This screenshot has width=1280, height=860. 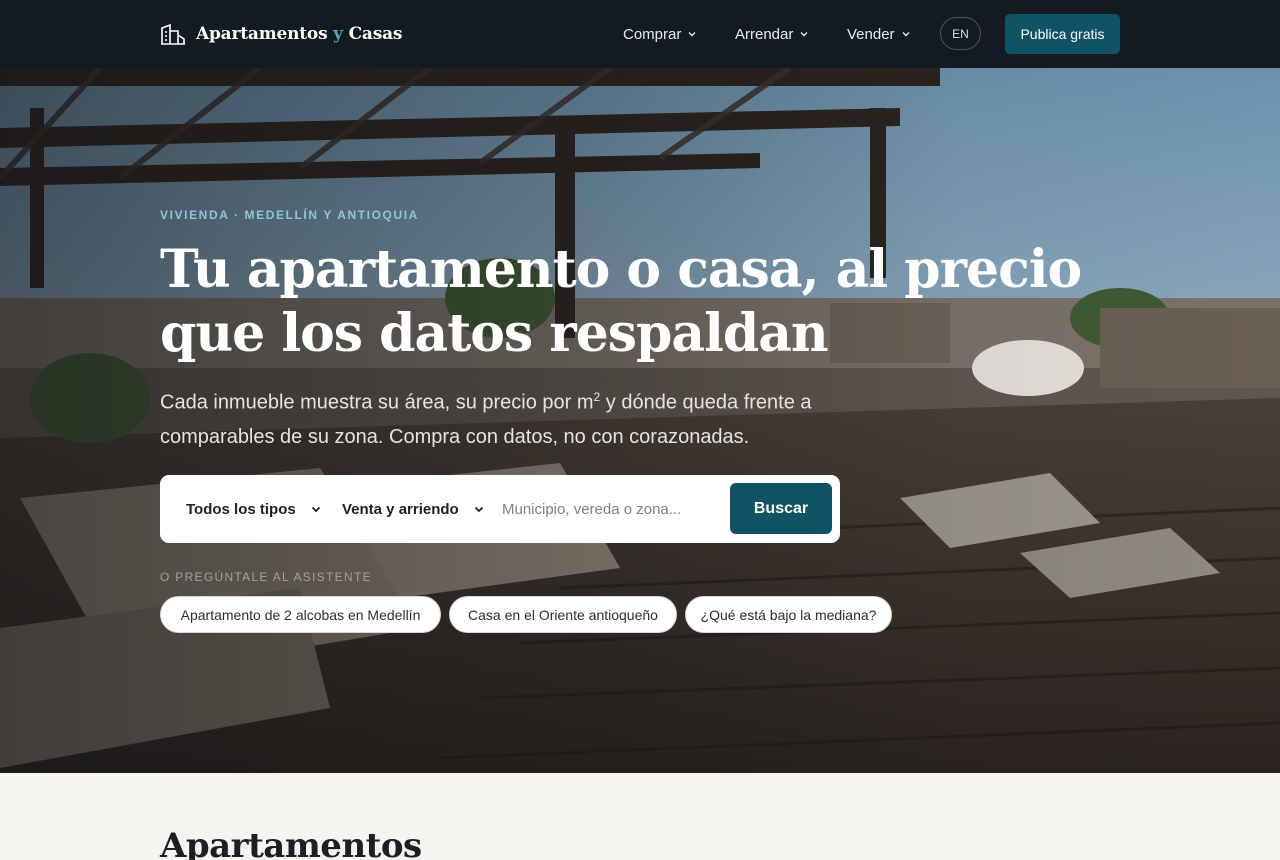 I want to click on nav-vender: Vender, so click(x=879, y=34).